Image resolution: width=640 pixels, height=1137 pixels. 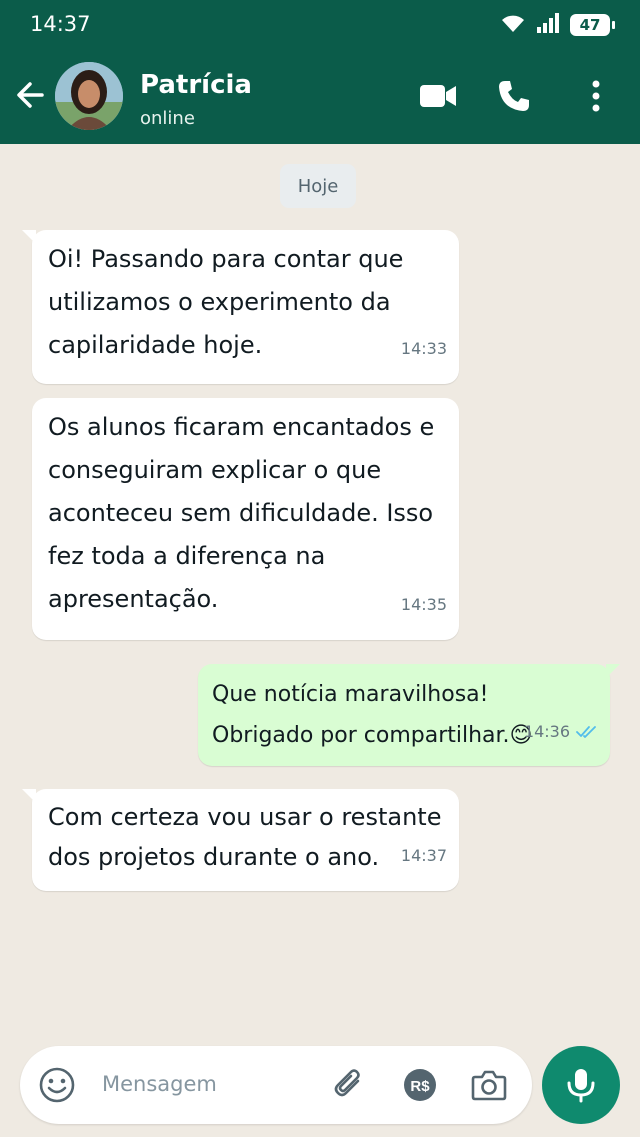 I want to click on status-icons: 47, so click(x=557, y=25).